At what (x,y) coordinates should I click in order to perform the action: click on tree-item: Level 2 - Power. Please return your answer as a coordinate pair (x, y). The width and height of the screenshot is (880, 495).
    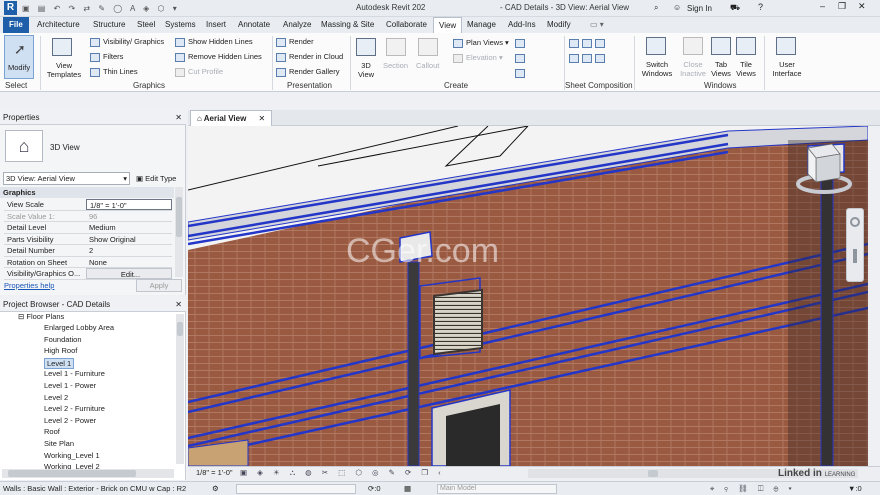
    Looking at the image, I should click on (70, 420).